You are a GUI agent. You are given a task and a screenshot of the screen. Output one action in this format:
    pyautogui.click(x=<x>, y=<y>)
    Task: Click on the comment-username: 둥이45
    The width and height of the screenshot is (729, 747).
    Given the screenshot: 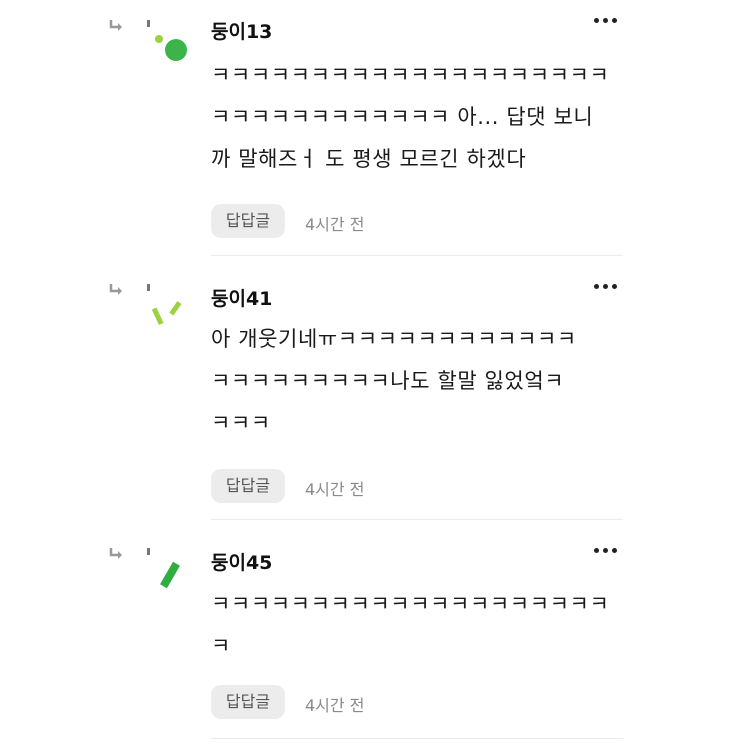 What is the action you would take?
    pyautogui.click(x=241, y=561)
    